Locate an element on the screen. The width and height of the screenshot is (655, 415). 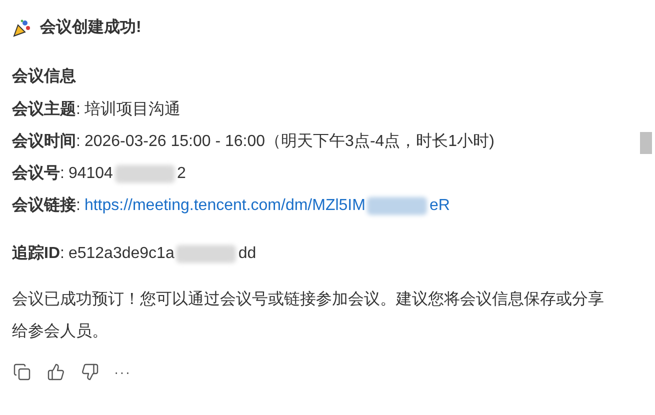
thumbs-down-icon is located at coordinates (90, 372).